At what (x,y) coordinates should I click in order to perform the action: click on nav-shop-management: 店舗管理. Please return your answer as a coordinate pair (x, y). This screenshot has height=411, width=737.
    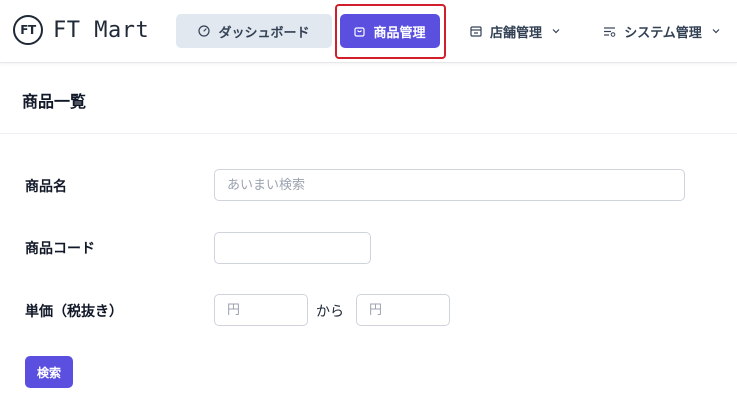
    Looking at the image, I should click on (515, 31).